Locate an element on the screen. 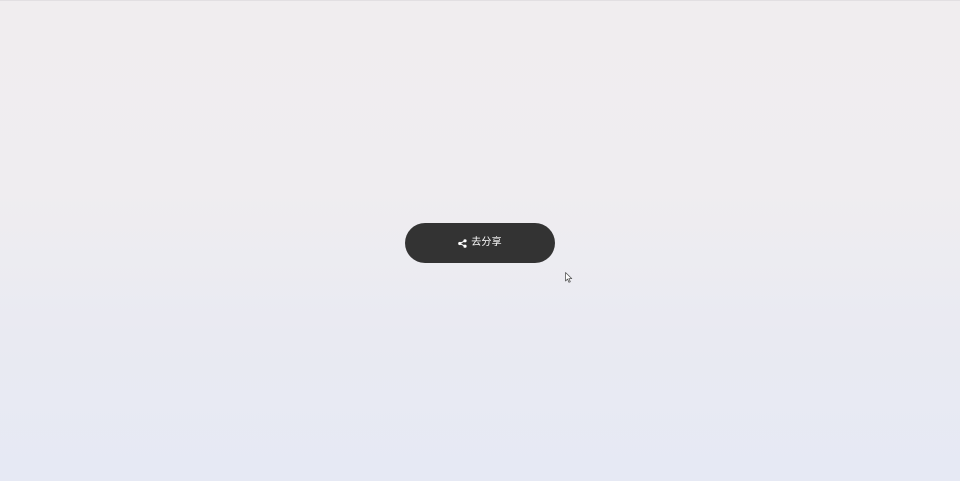 The width and height of the screenshot is (960, 481). share-button: 去分享 is located at coordinates (480, 243).